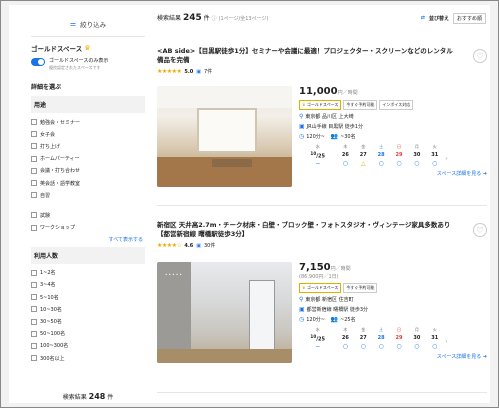 The width and height of the screenshot is (499, 408). What do you see at coordinates (88, 297) in the screenshot?
I see `people-checkbox-row: 5~10名` at bounding box center [88, 297].